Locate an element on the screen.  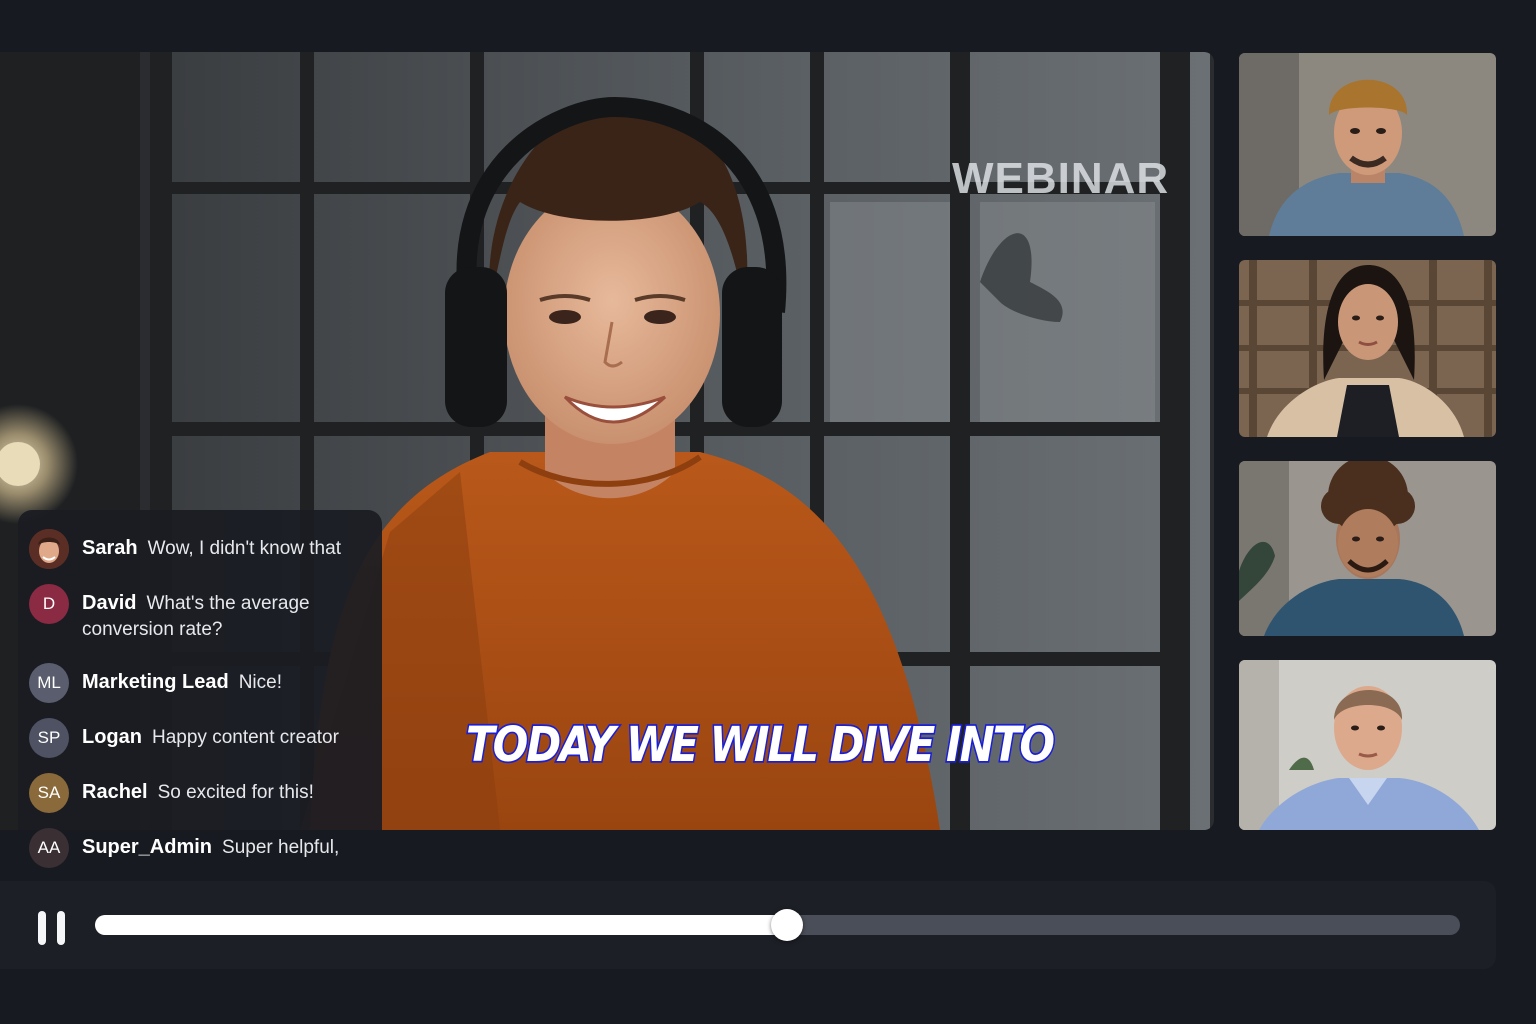
chat-message: ML Marketing Lead Nice! is located at coordinates (199, 683).